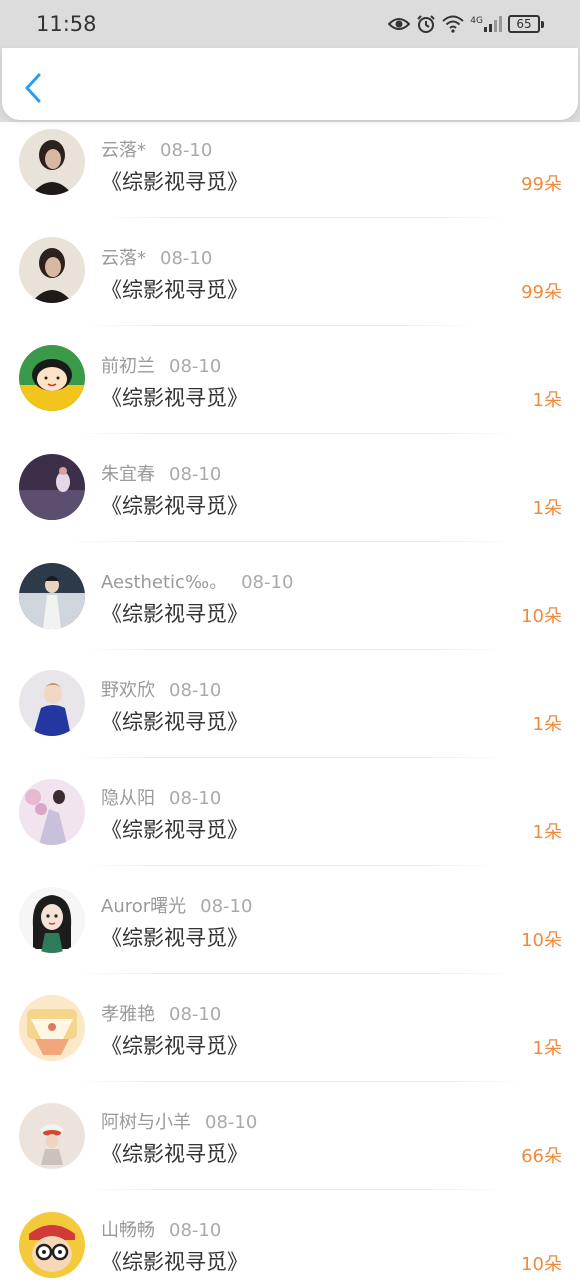 This screenshot has width=580, height=1280. I want to click on status-bar: 11:58 4G 65, so click(290, 24).